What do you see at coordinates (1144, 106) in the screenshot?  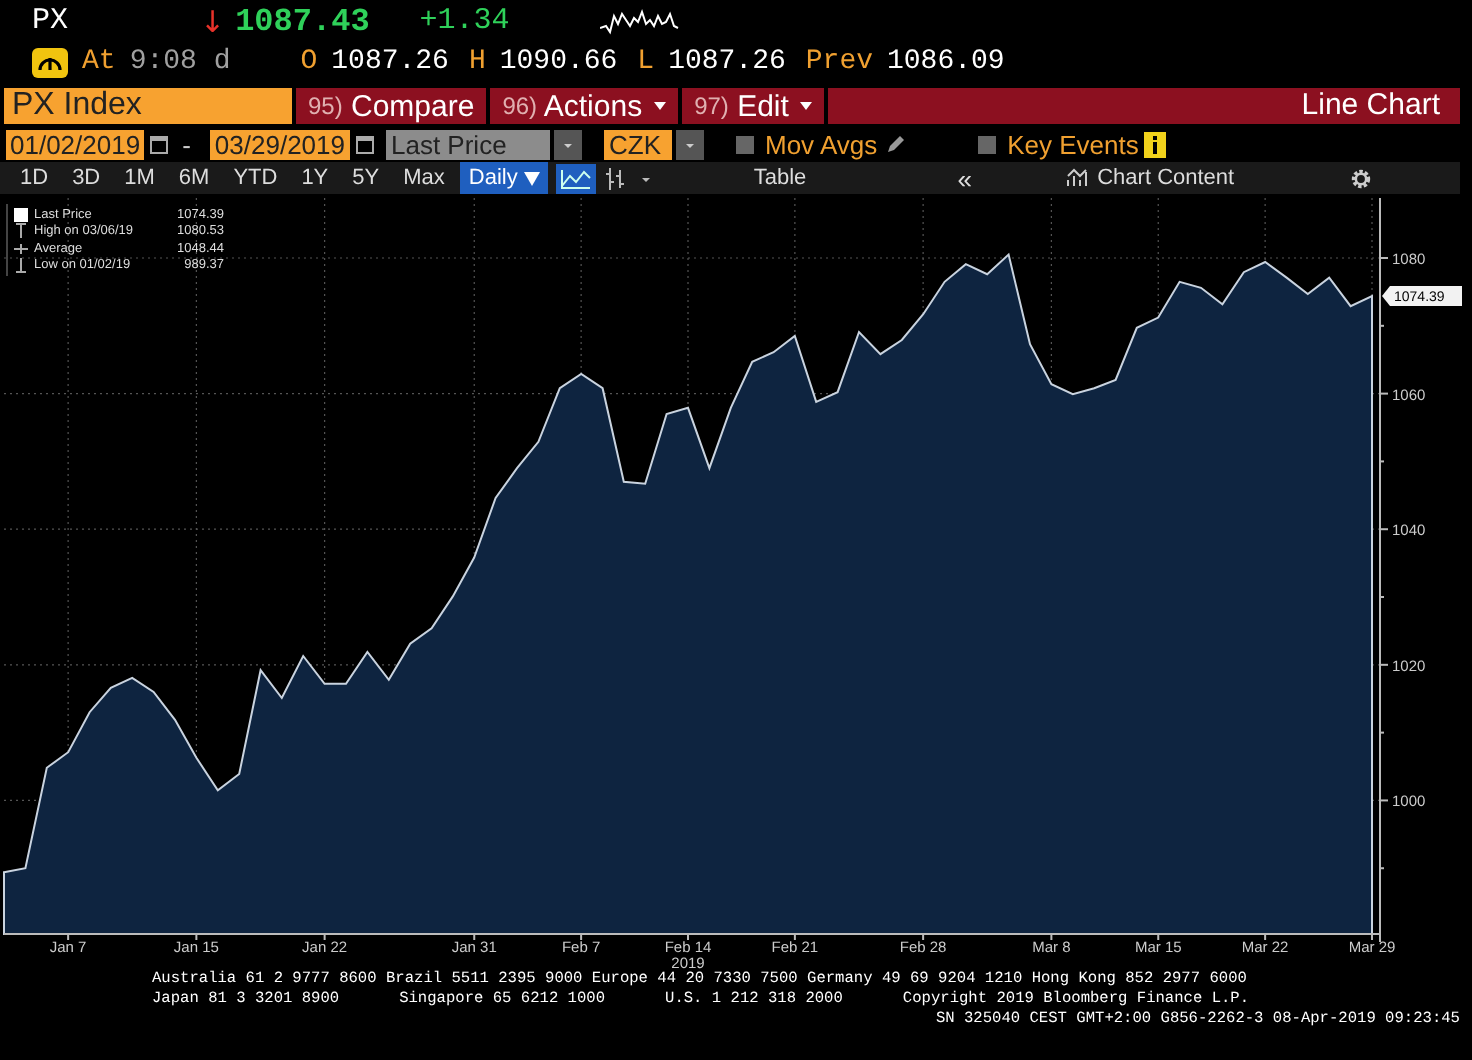 I see `chart-type-title: Line Chart` at bounding box center [1144, 106].